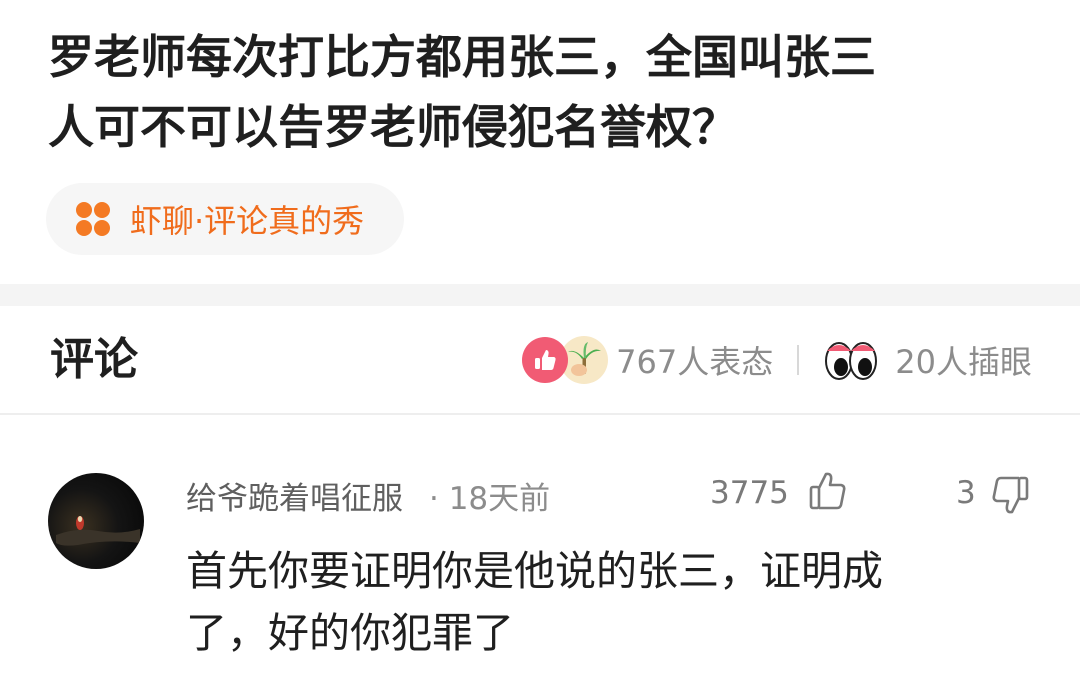  What do you see at coordinates (963, 362) in the screenshot?
I see `bookmark-count: 20人插眼` at bounding box center [963, 362].